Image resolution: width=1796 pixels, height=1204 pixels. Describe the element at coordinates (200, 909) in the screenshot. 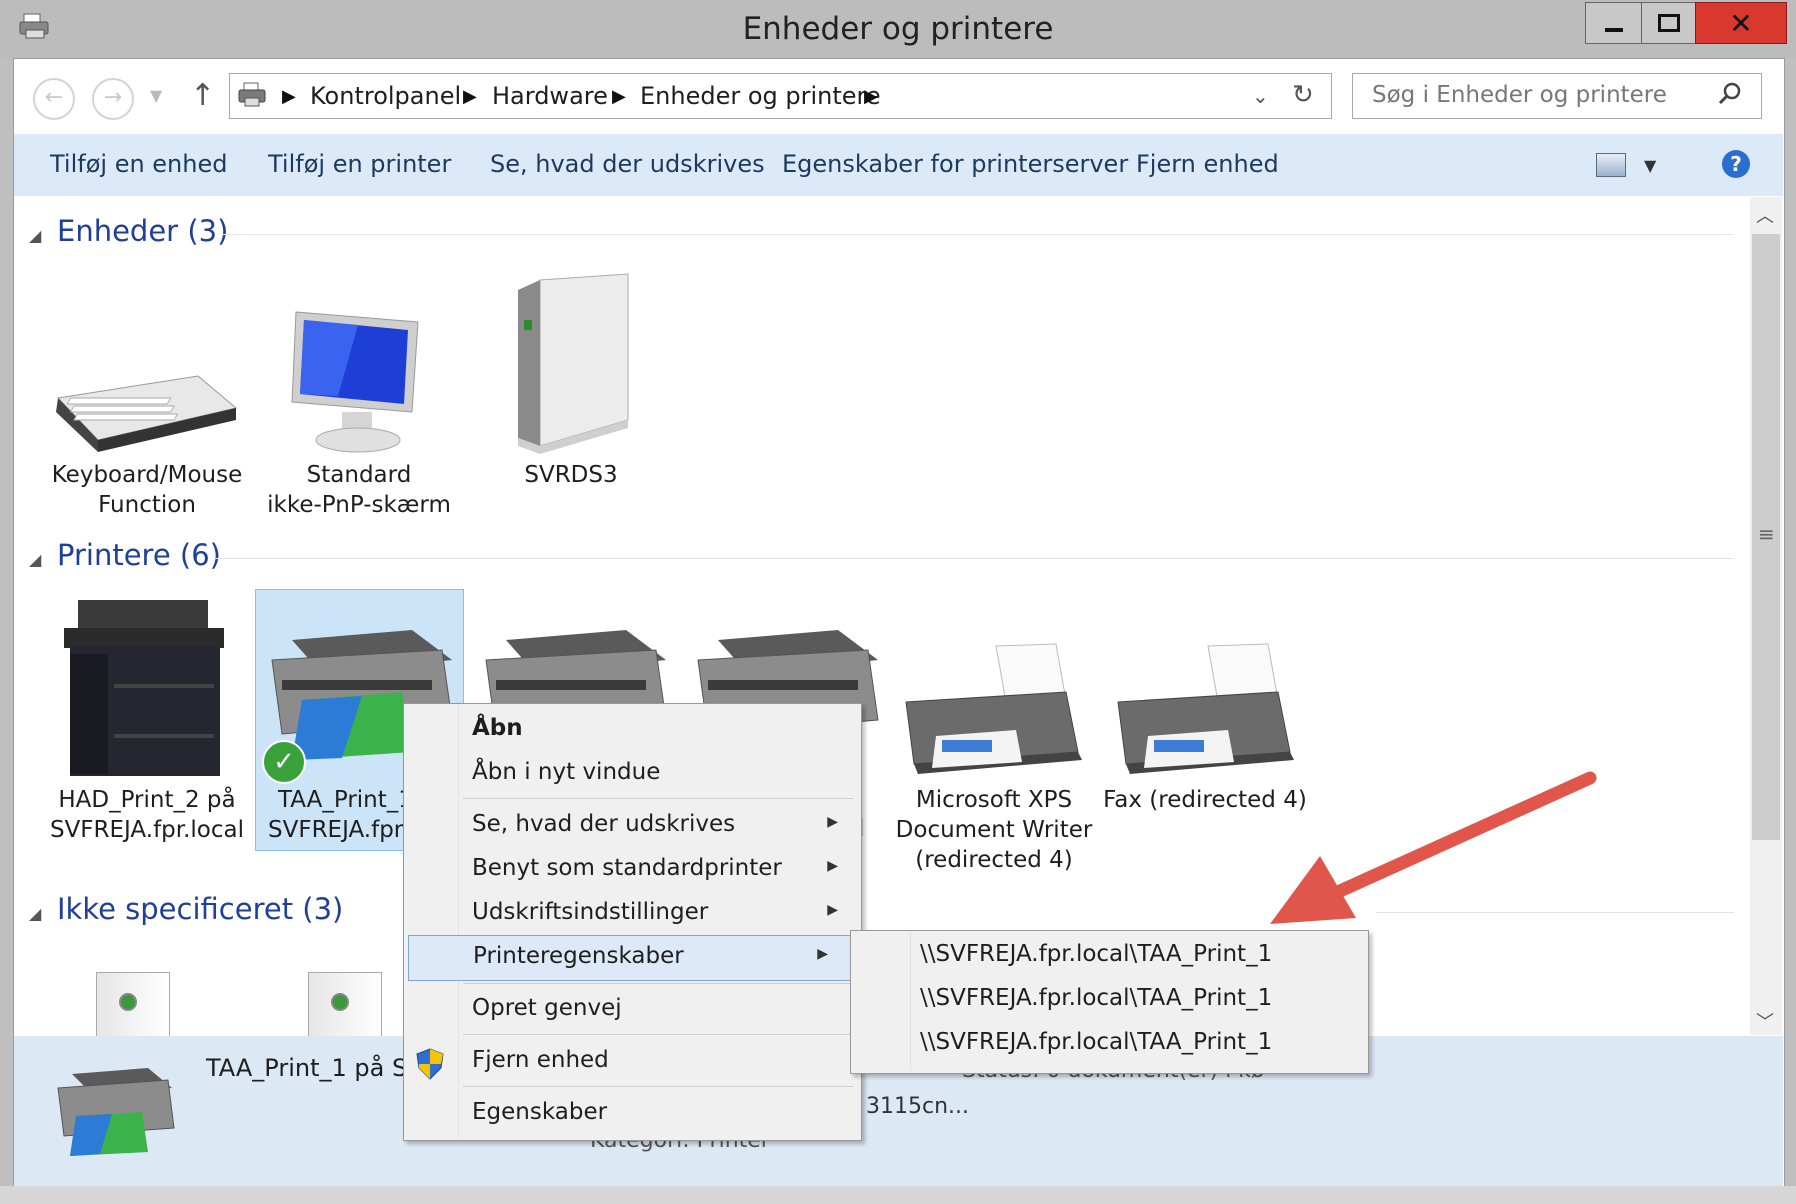

I see `group-header-unspecified: Ikke specificeret (3)` at that location.